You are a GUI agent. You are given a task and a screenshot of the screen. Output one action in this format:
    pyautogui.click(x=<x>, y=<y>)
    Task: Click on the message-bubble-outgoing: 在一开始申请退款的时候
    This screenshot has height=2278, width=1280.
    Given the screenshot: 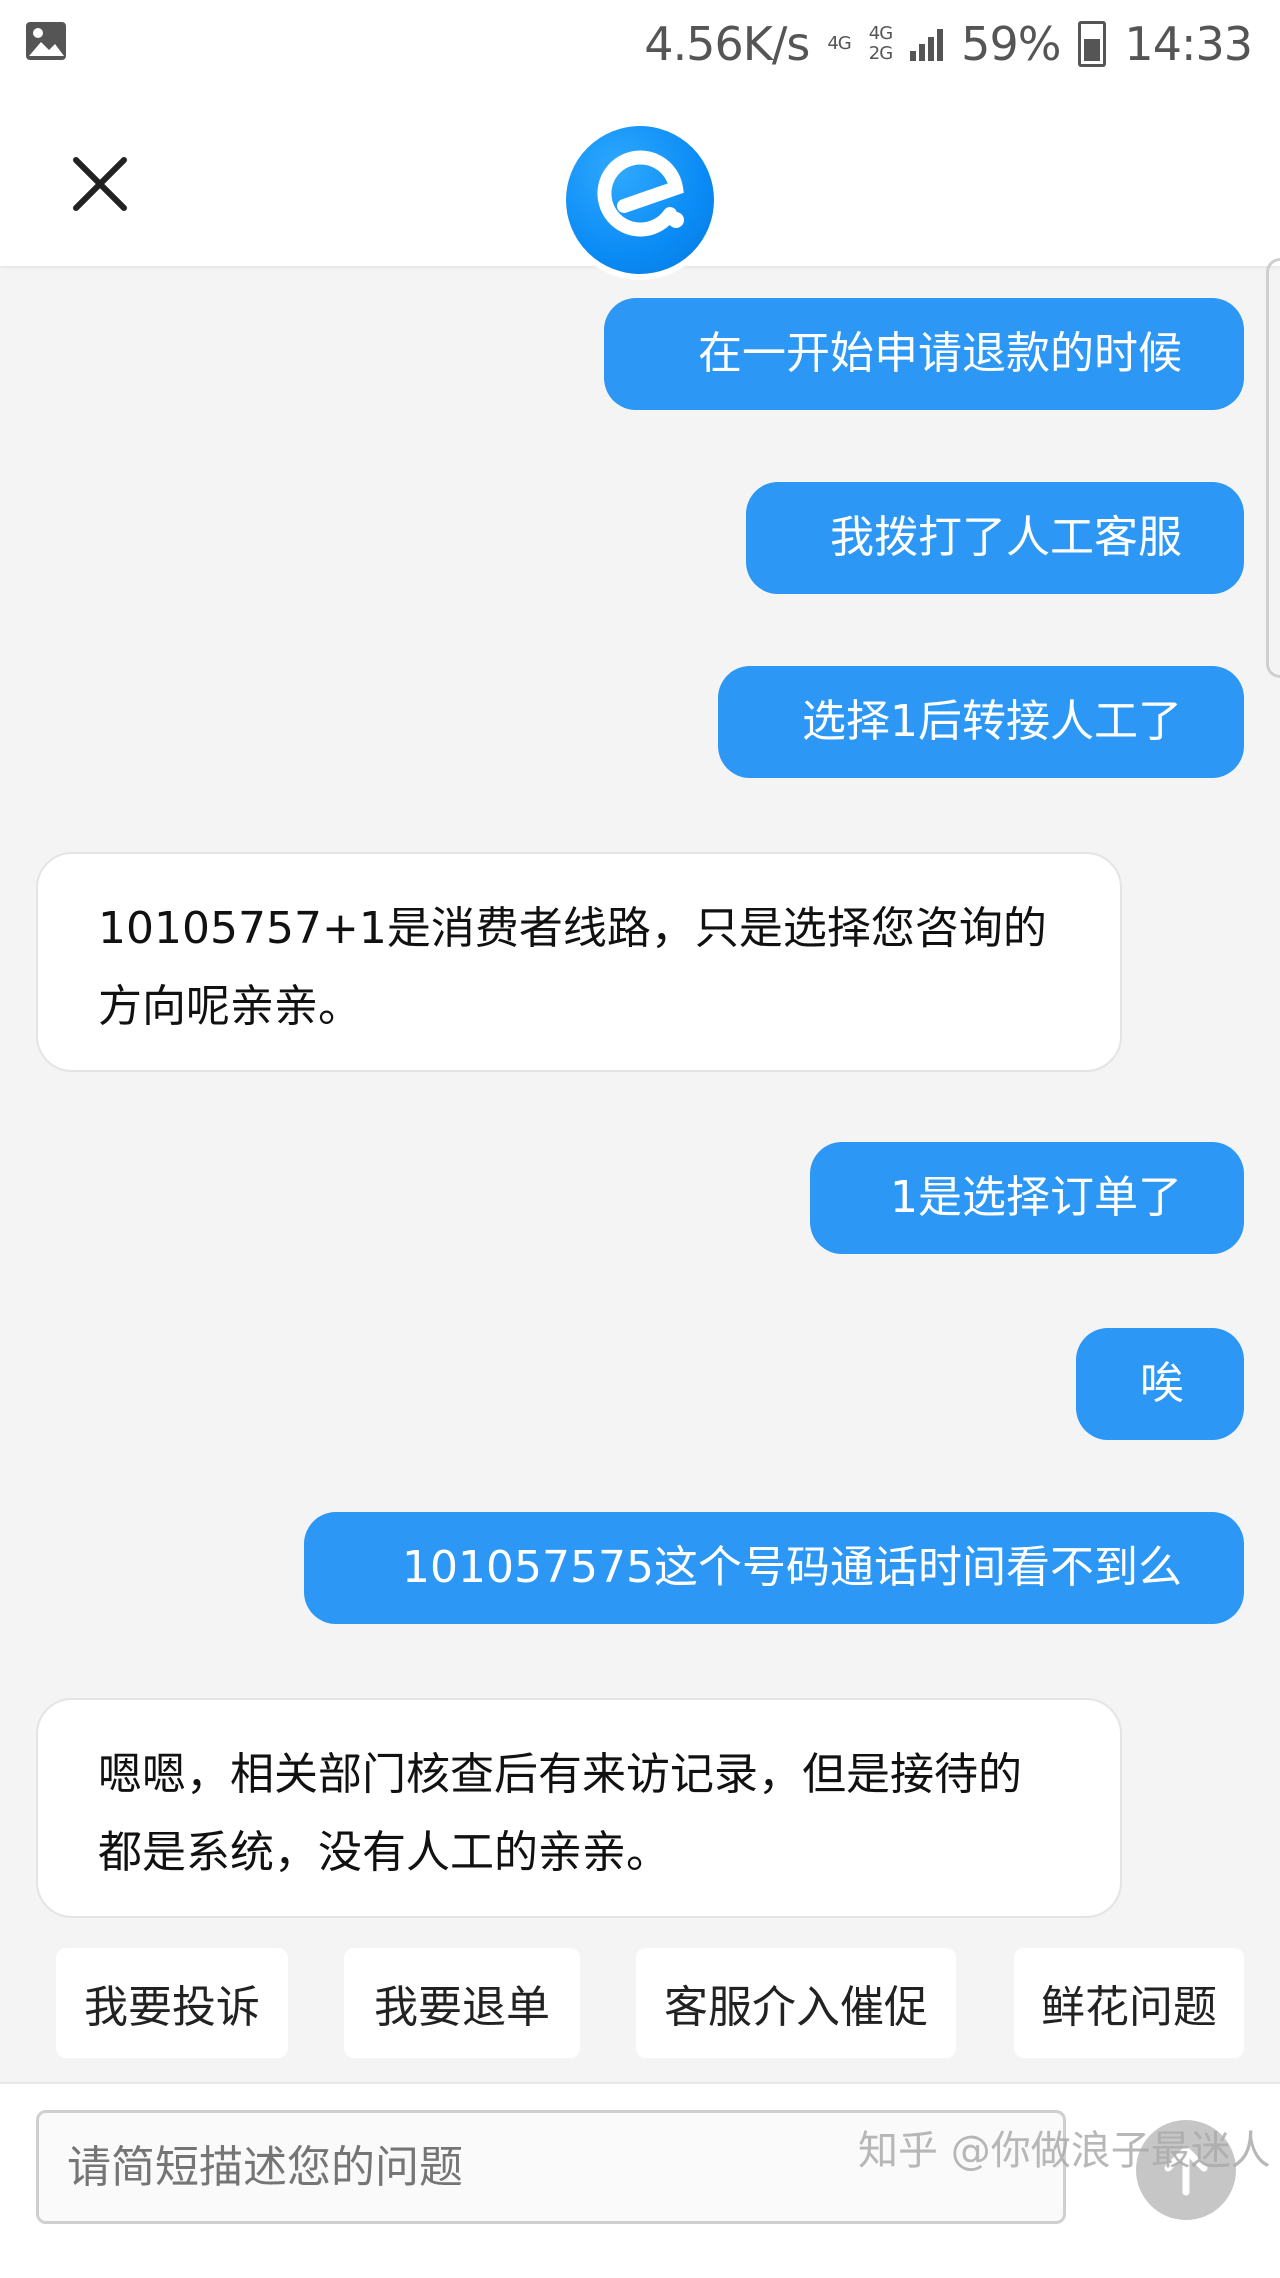 What is the action you would take?
    pyautogui.click(x=924, y=354)
    